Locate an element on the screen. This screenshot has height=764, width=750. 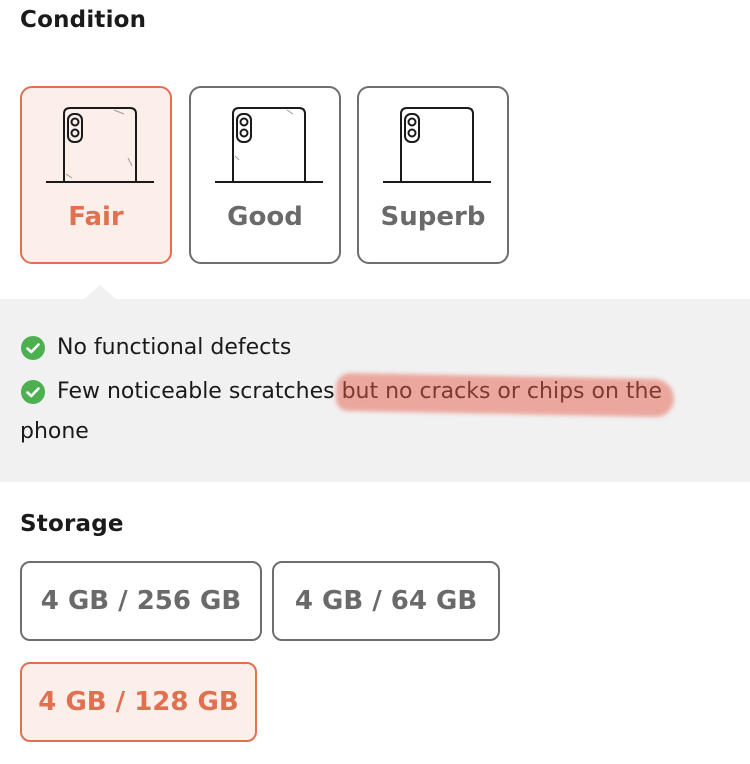
storage-option-64gb: 4 GB / 64 GB is located at coordinates (386, 601).